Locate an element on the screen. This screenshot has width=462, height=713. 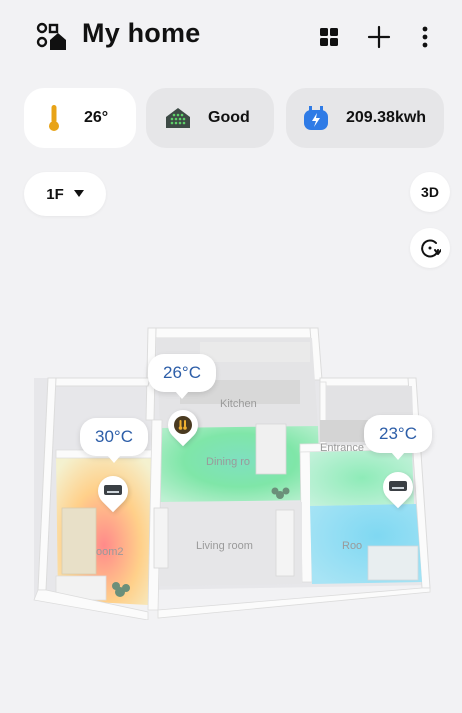
thermo-sensor-icon is located at coordinates (183, 425).